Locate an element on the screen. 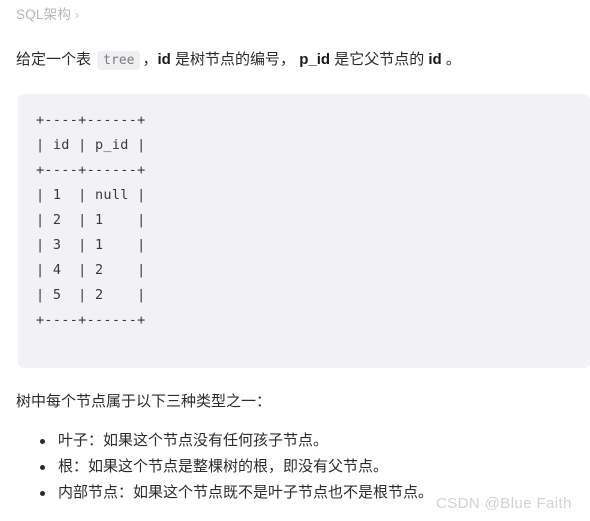 This screenshot has width=590, height=521. intro-prefix: 给定一个表 is located at coordinates (56, 59).